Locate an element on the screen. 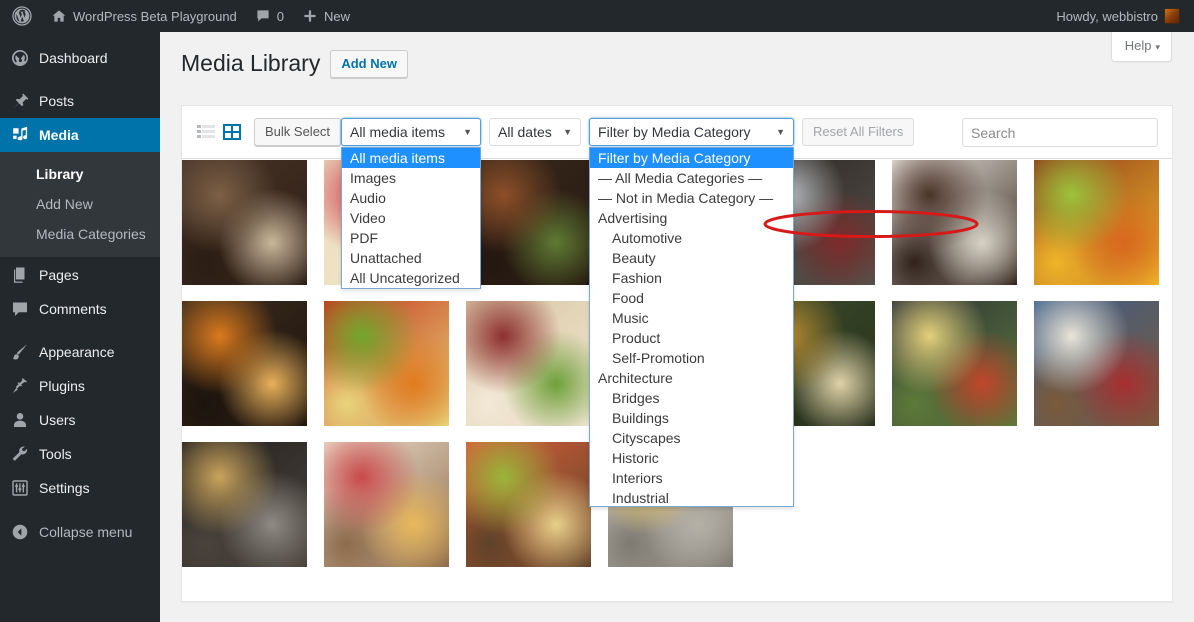 The height and width of the screenshot is (622, 1194). sidebar-item-media-categories: Media Categories is located at coordinates (80, 234).